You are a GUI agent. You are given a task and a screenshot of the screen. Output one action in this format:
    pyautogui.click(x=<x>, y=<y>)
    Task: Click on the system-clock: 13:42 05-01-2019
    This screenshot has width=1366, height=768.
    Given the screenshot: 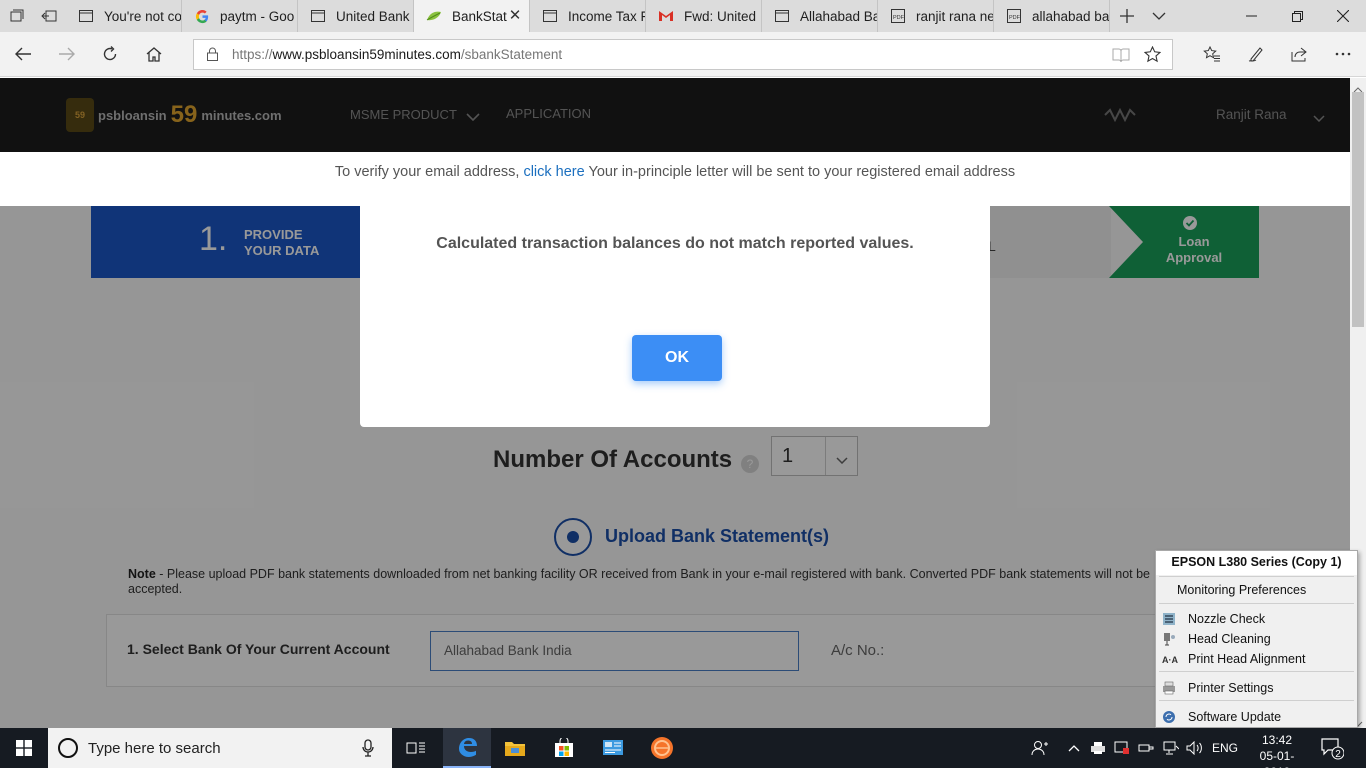 What is the action you would take?
    pyautogui.click(x=1277, y=750)
    